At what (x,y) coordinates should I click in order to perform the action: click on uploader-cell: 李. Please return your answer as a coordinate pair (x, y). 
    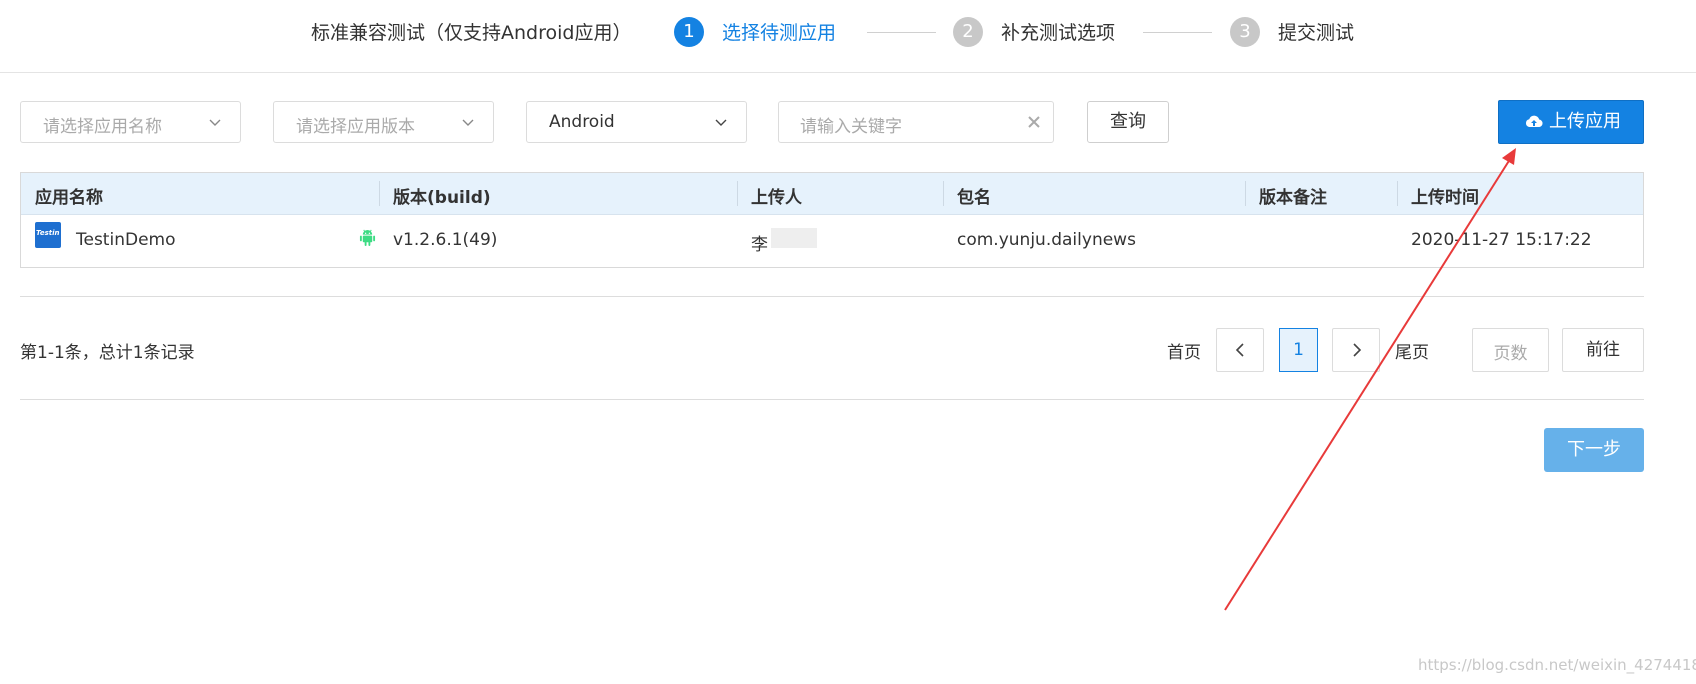
    Looking at the image, I should click on (759, 245).